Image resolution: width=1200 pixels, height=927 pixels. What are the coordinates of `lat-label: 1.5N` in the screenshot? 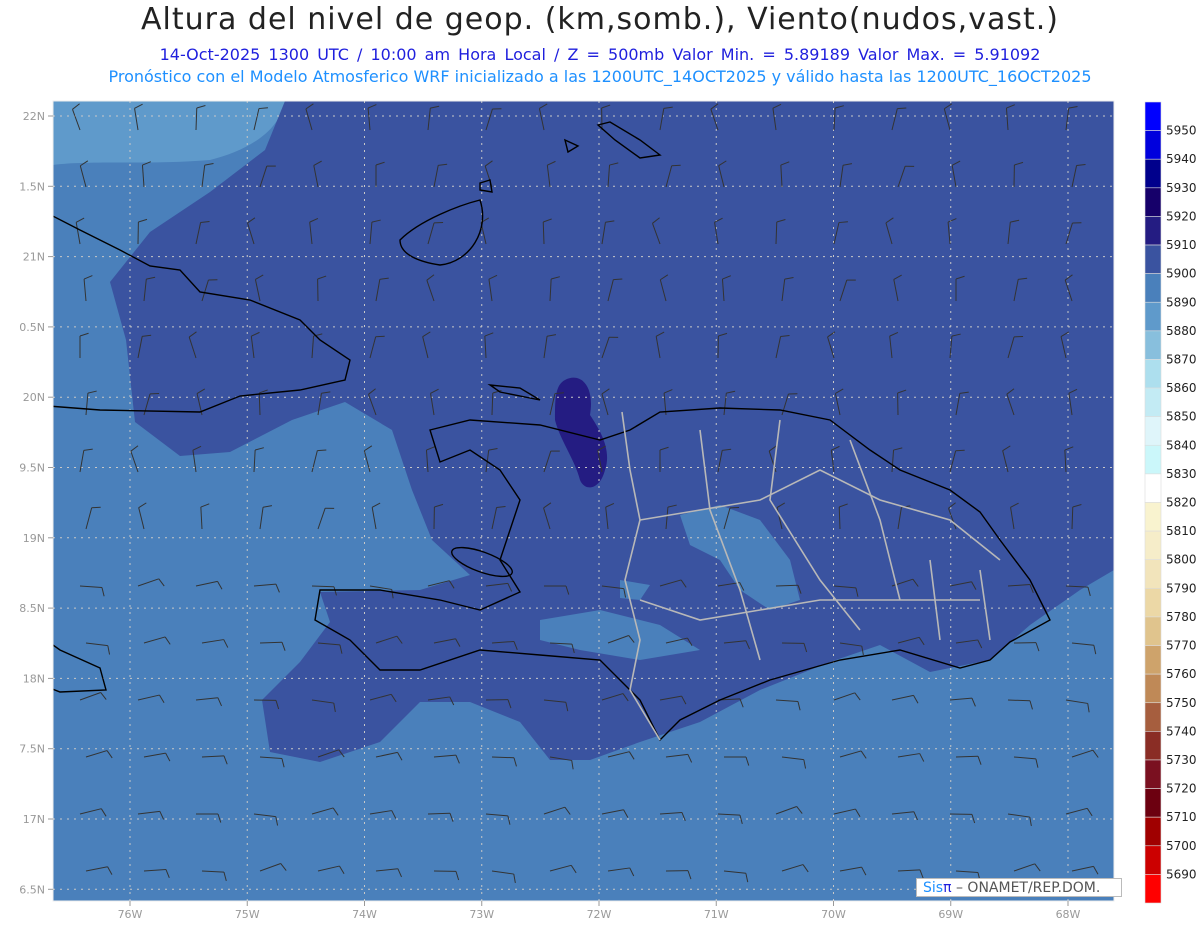 It's located at (32, 186).